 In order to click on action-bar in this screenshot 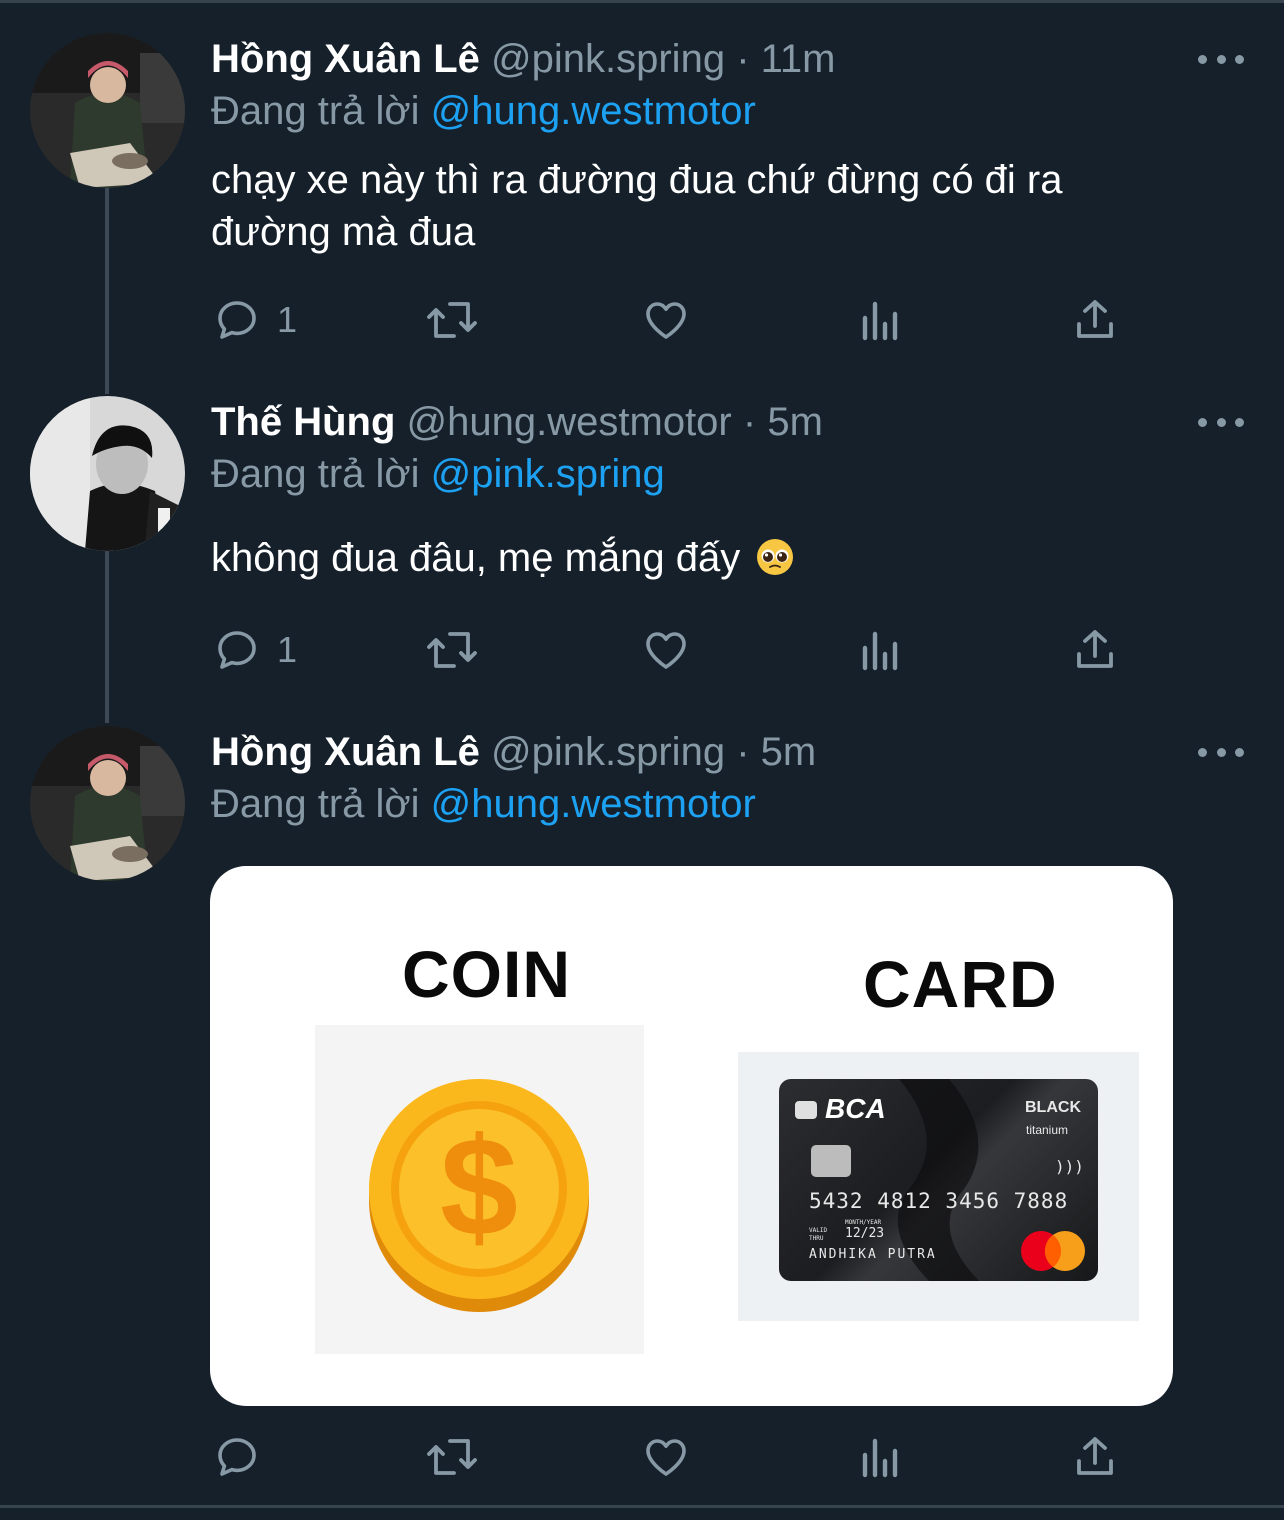, I will do `click(642, 1457)`.